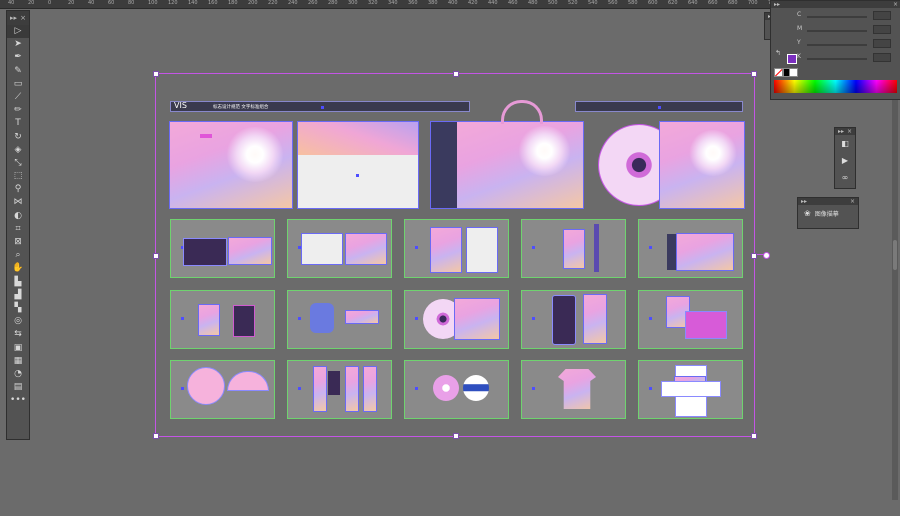 The height and width of the screenshot is (516, 900). Describe the element at coordinates (18, 361) in the screenshot. I see `color-mode-icon: ▦` at that location.